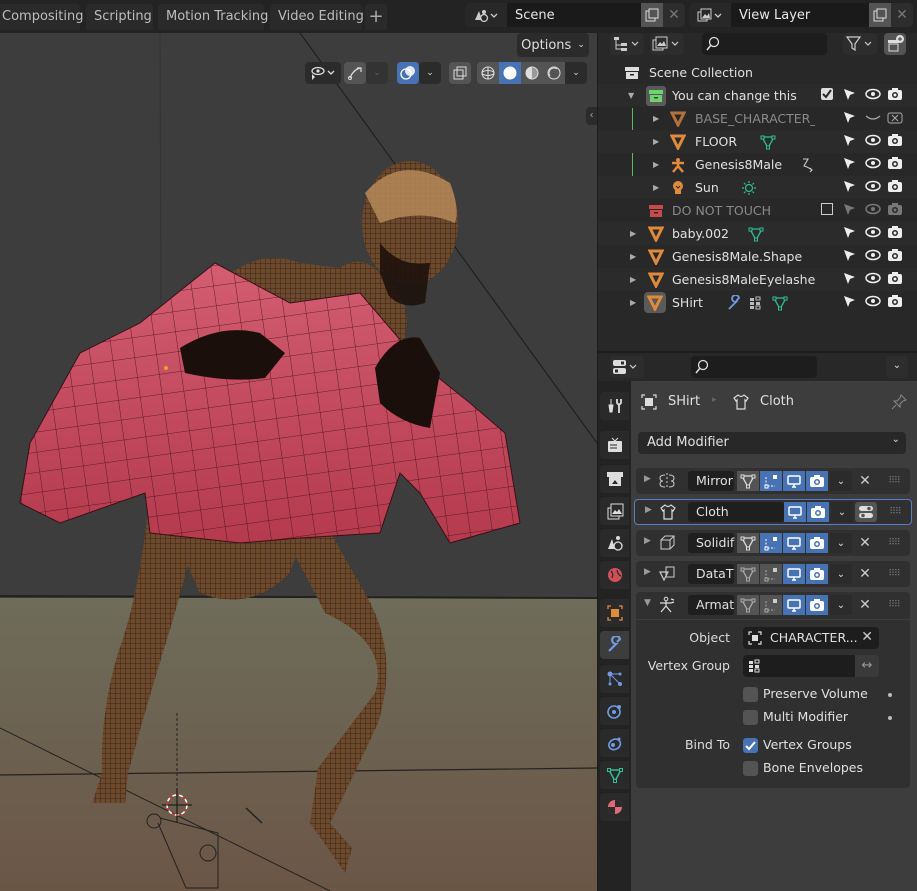  I want to click on outliner-row-object: ▶ BASE_CHARACTER_M, so click(757, 118).